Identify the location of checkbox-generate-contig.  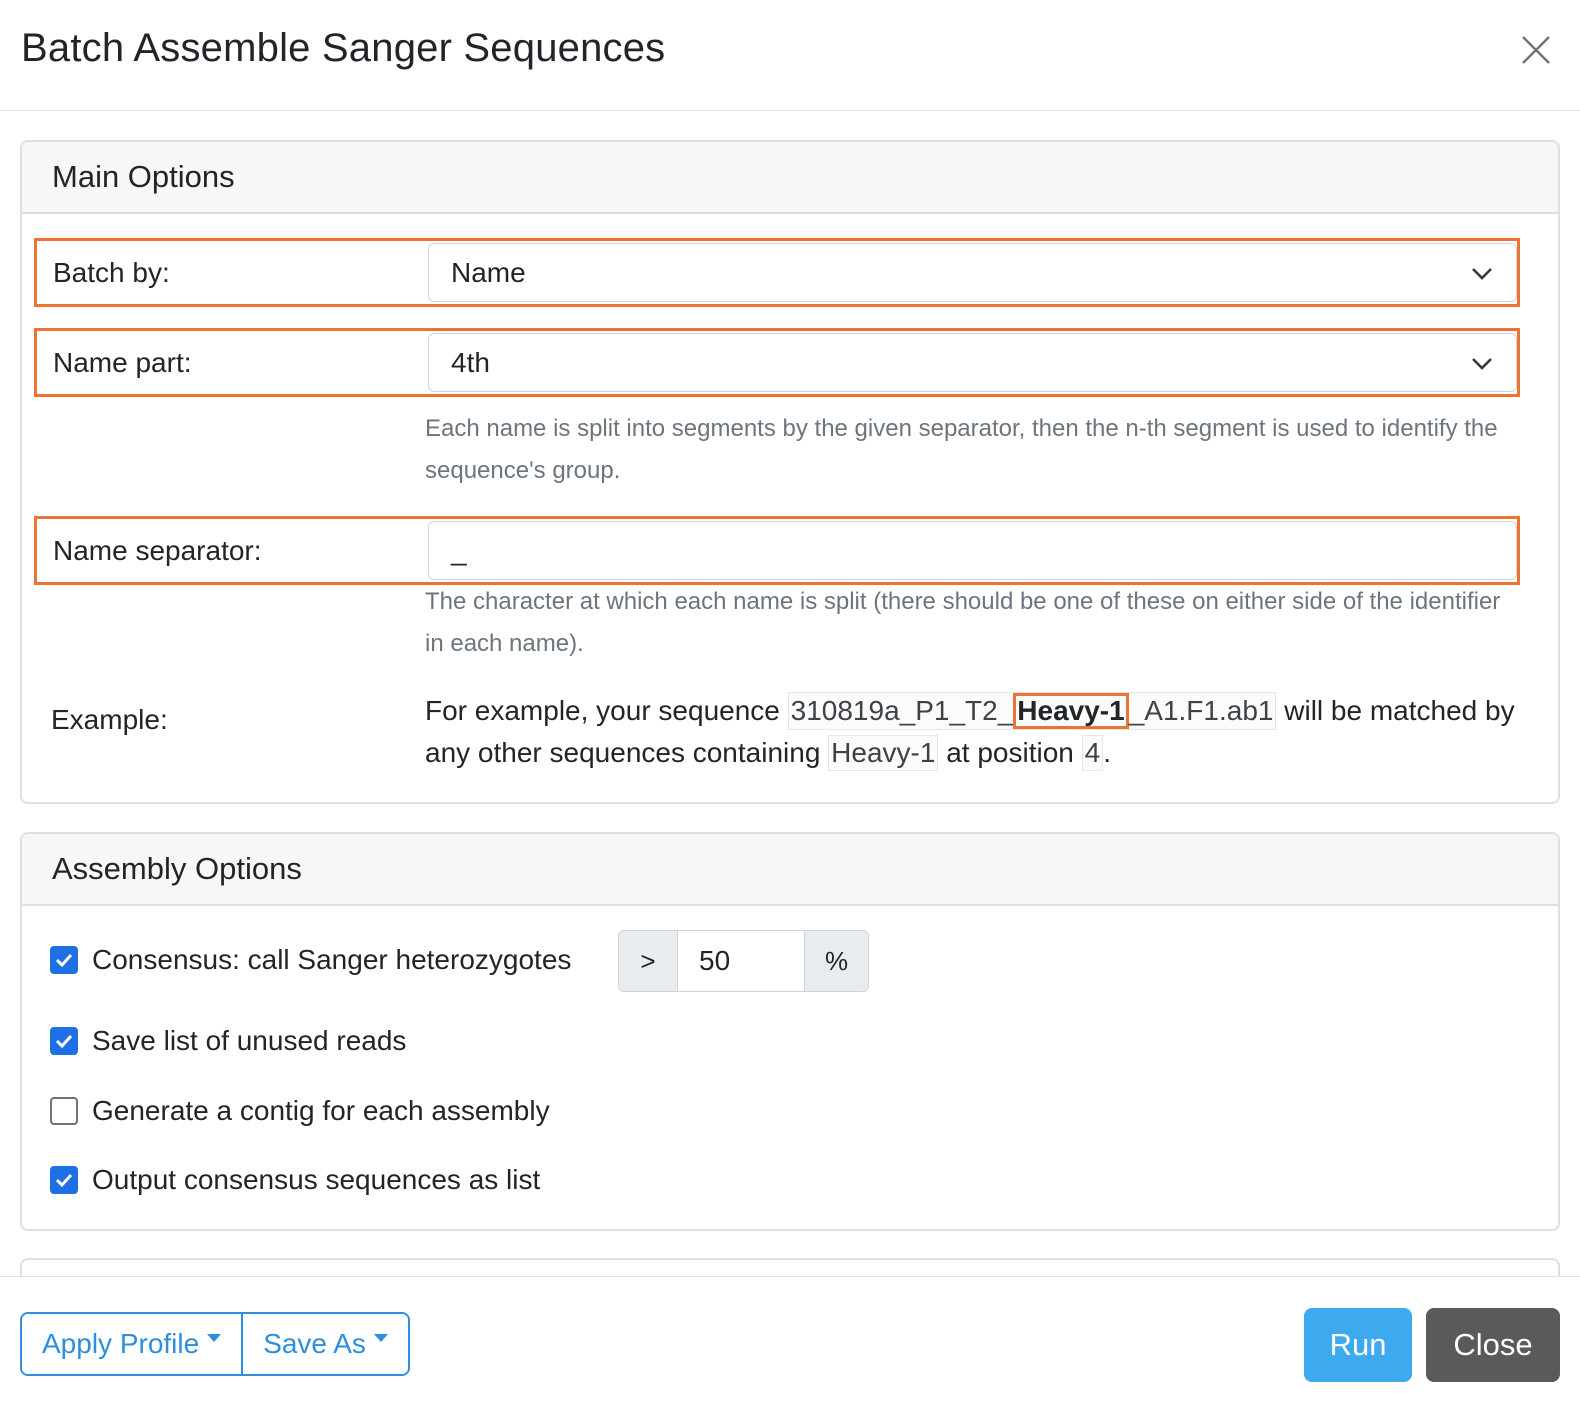
(64, 1111).